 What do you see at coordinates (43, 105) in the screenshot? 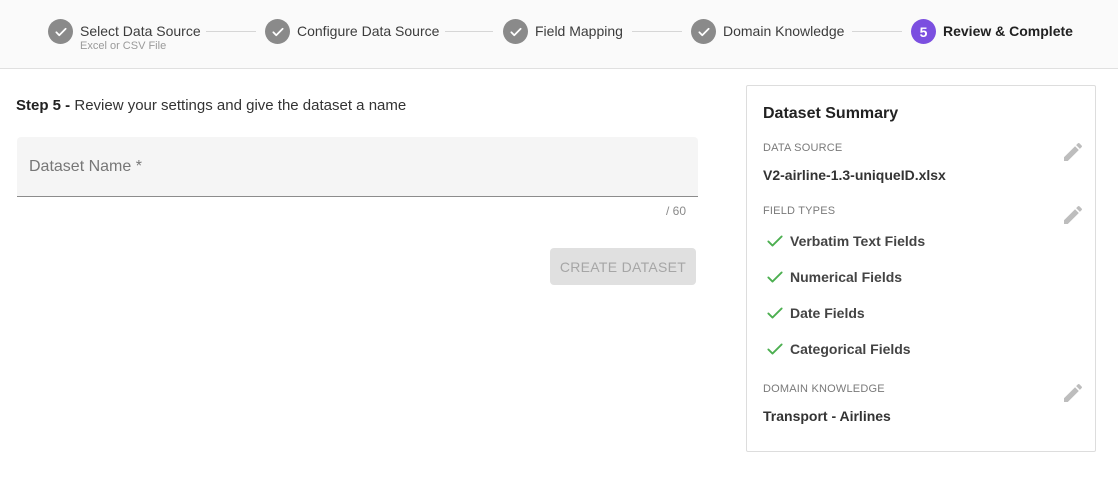
I see `step-heading-prefix: Step 5 -` at bounding box center [43, 105].